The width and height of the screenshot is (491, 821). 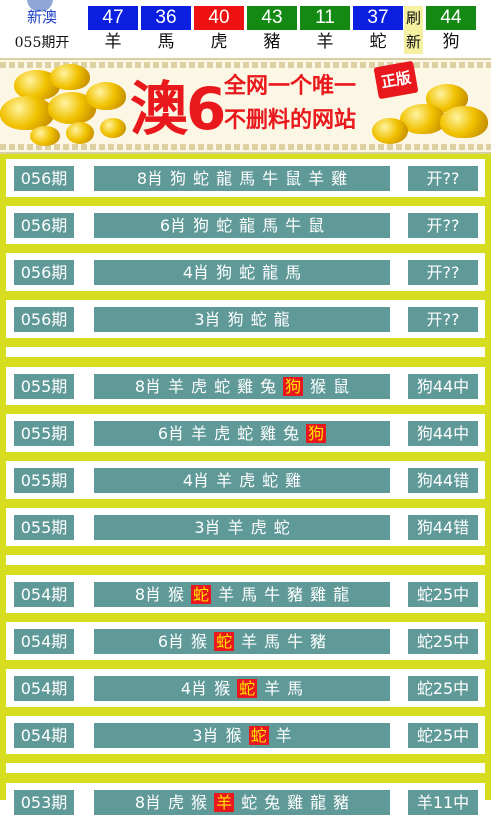 I want to click on prediction-row: 054期 3肖猴蛇羊蛇25中, so click(x=245, y=735).